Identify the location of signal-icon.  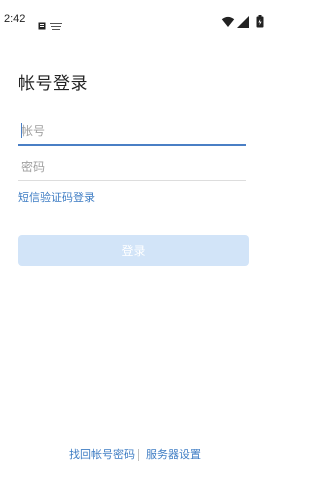
(243, 20).